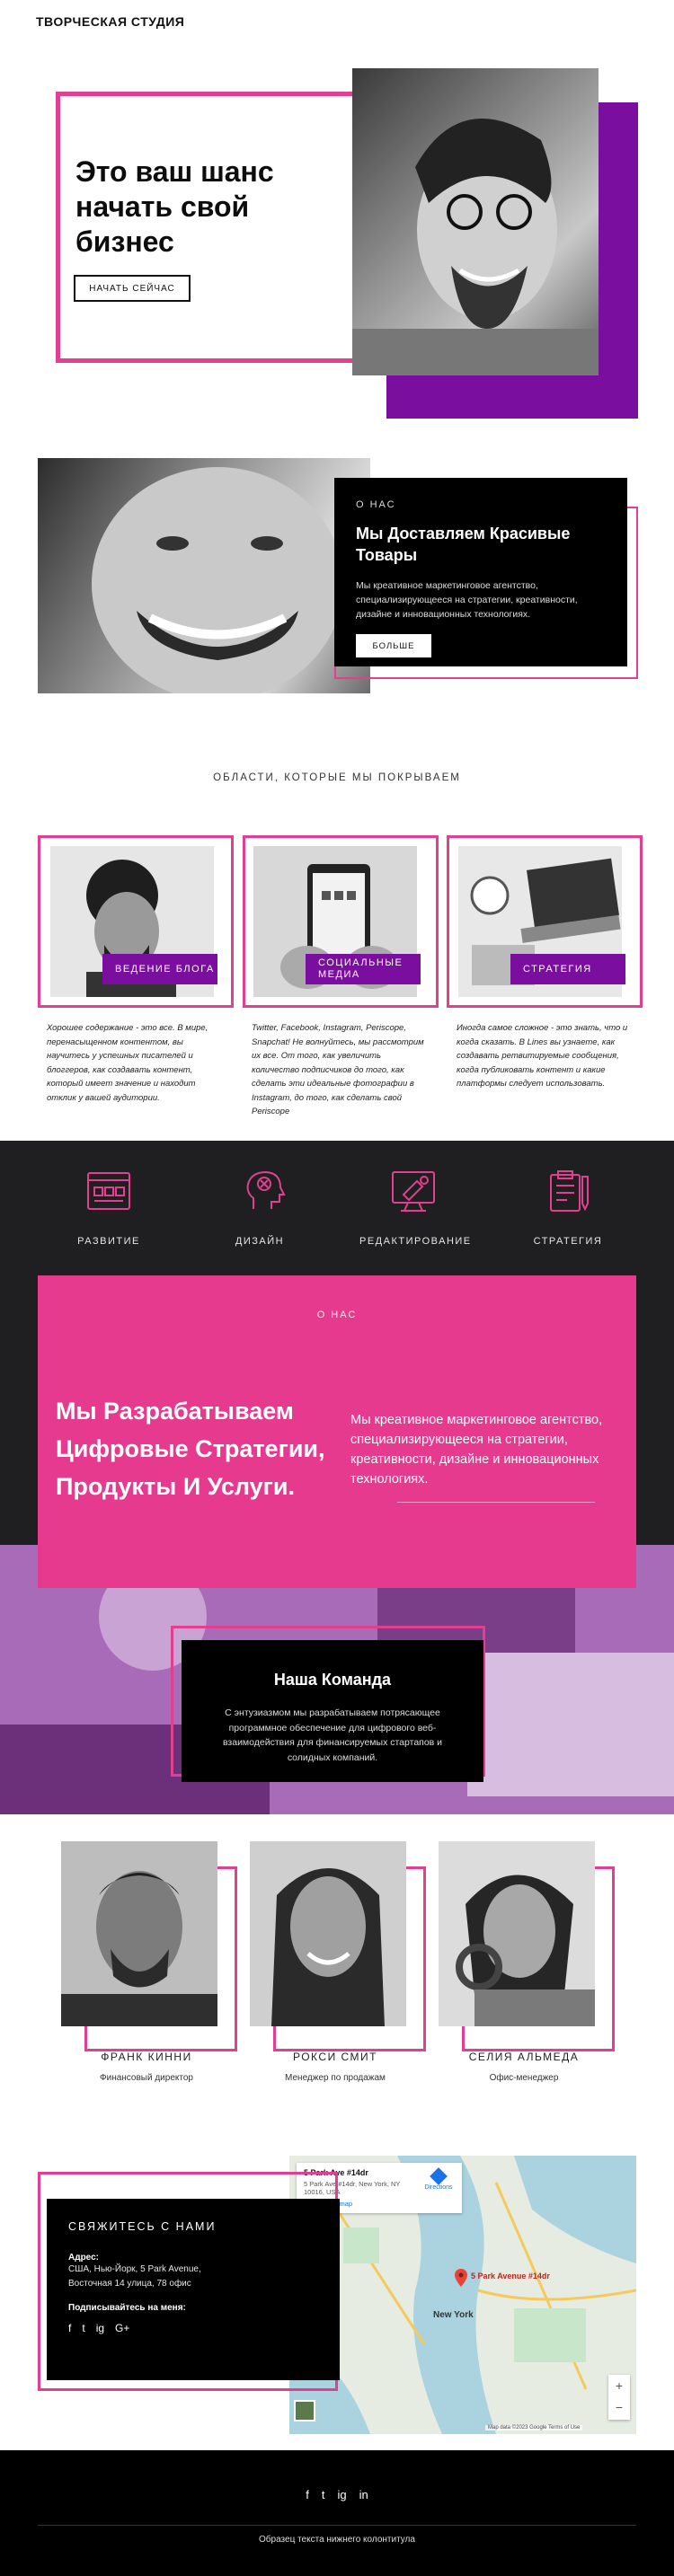 This screenshot has width=674, height=2576. I want to click on hero-photo, so click(475, 221).